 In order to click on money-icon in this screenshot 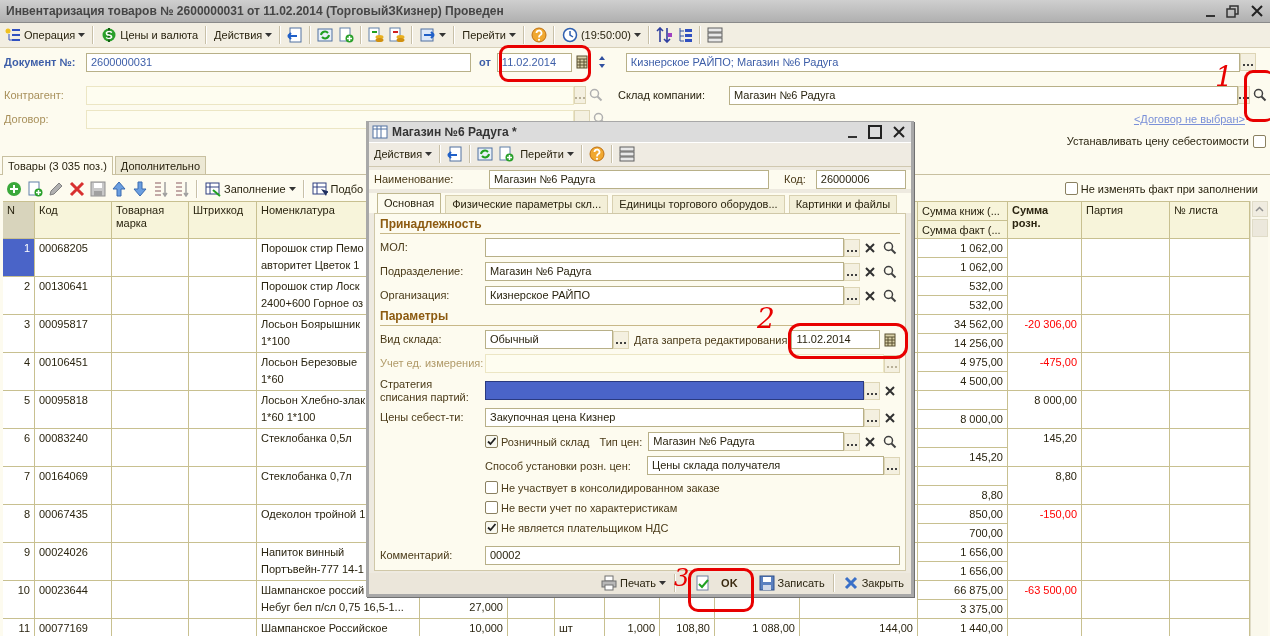, I will do `click(109, 35)`.